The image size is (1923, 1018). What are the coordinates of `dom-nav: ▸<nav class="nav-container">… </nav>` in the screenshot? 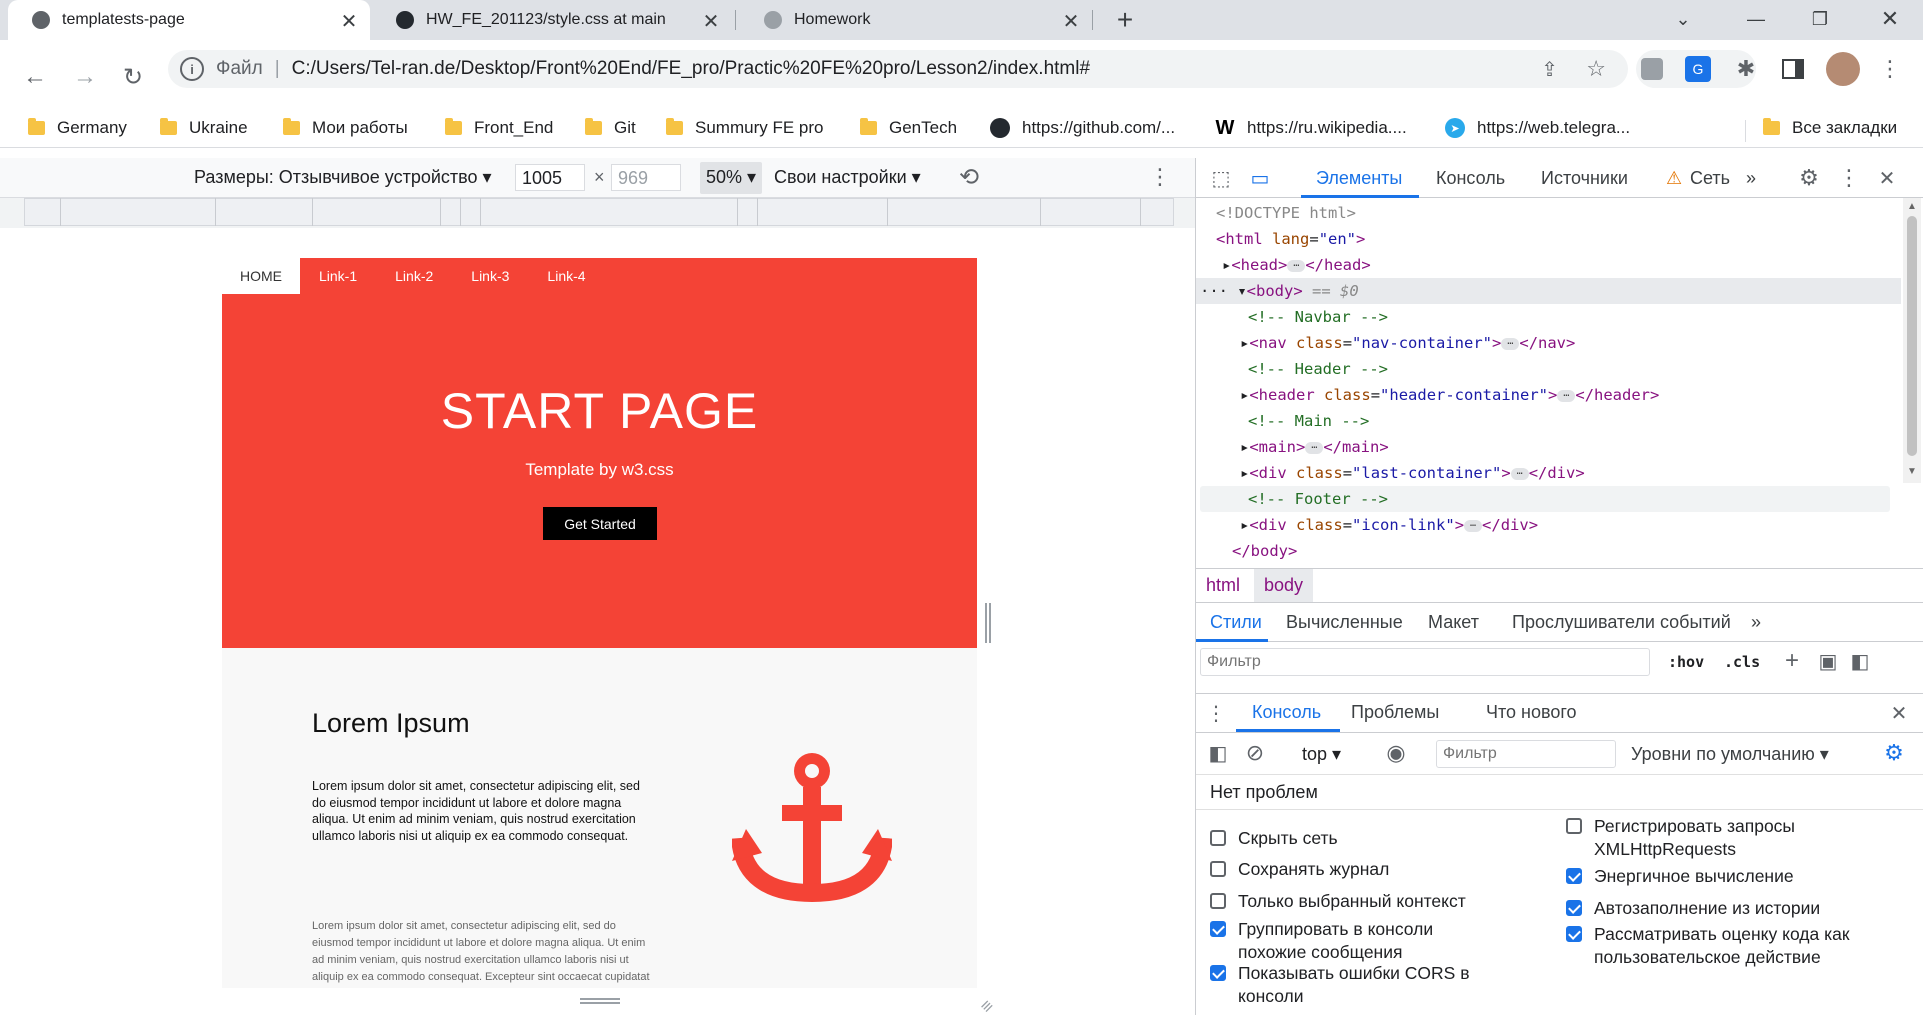 It's located at (1407, 343).